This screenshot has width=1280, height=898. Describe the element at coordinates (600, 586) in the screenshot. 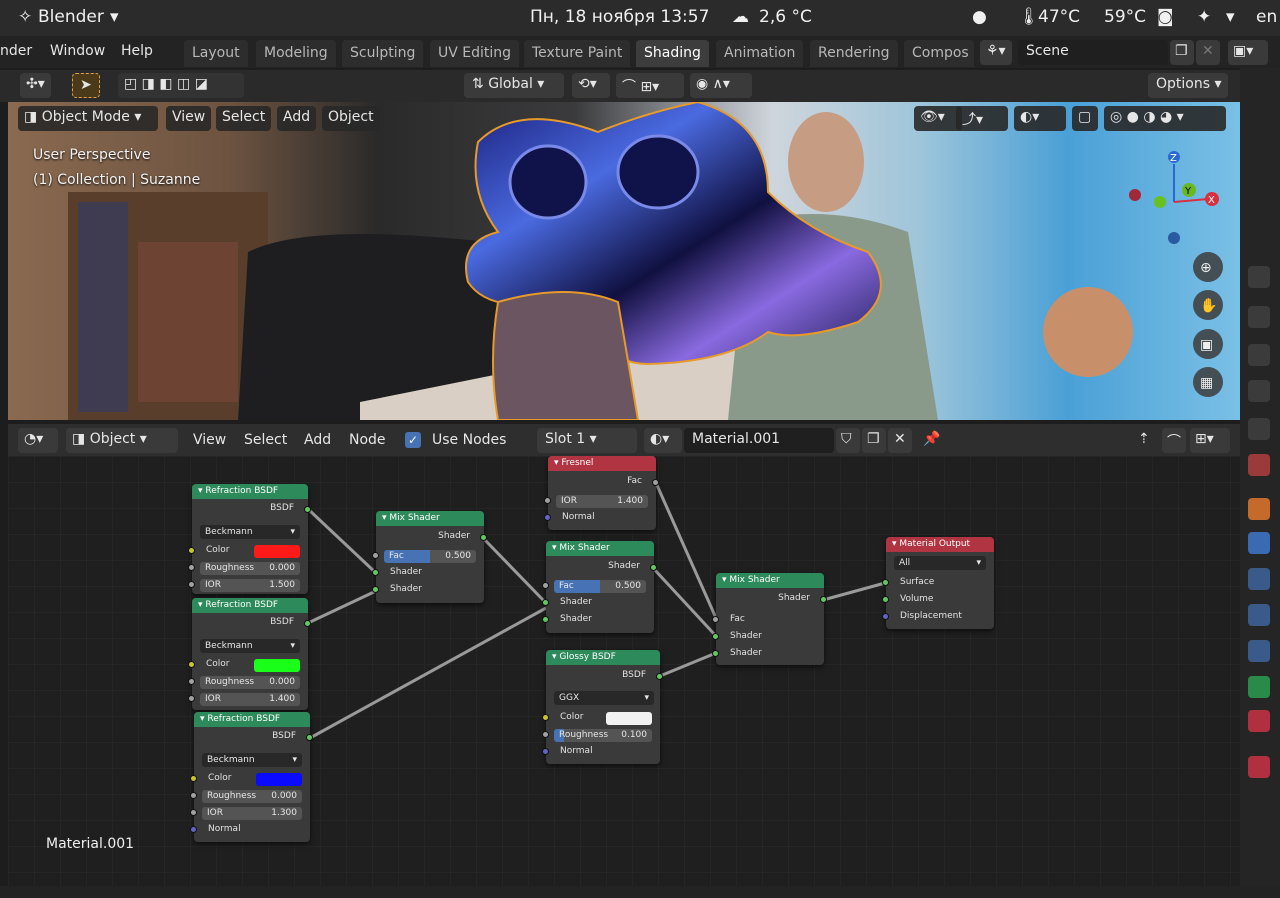

I see `fac-field: Fac 0.500` at that location.